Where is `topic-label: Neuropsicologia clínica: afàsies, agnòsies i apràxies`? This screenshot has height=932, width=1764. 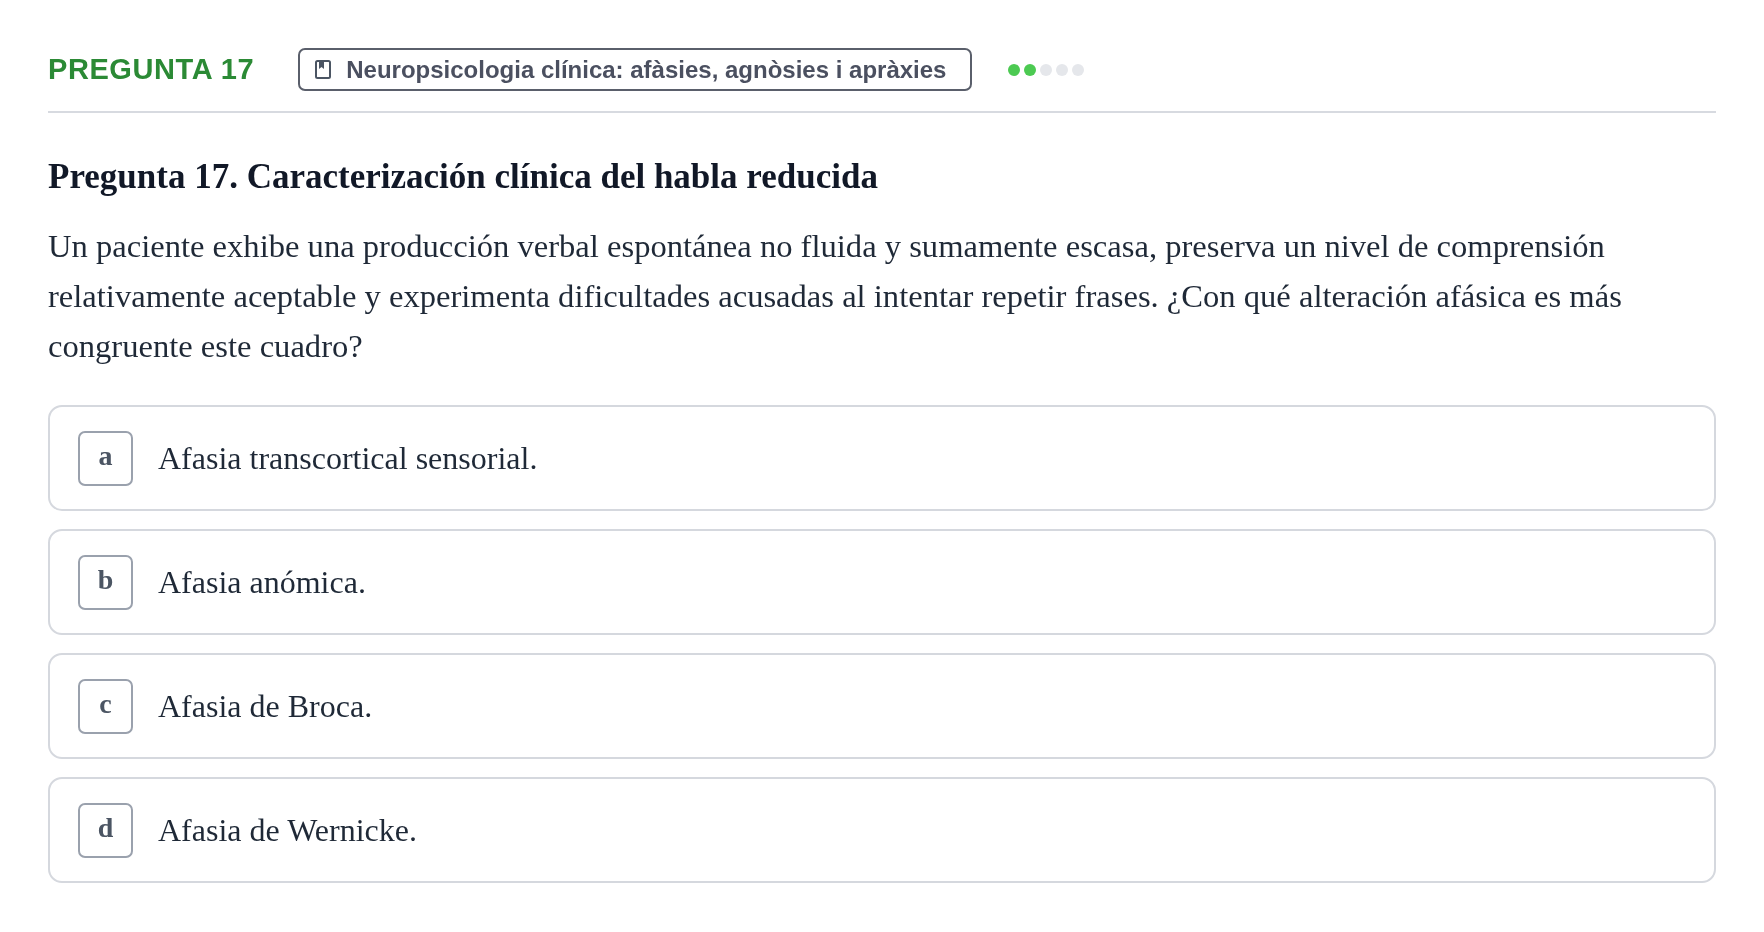
topic-label: Neuropsicologia clínica: afàsies, agnòsies i apràxies is located at coordinates (646, 69).